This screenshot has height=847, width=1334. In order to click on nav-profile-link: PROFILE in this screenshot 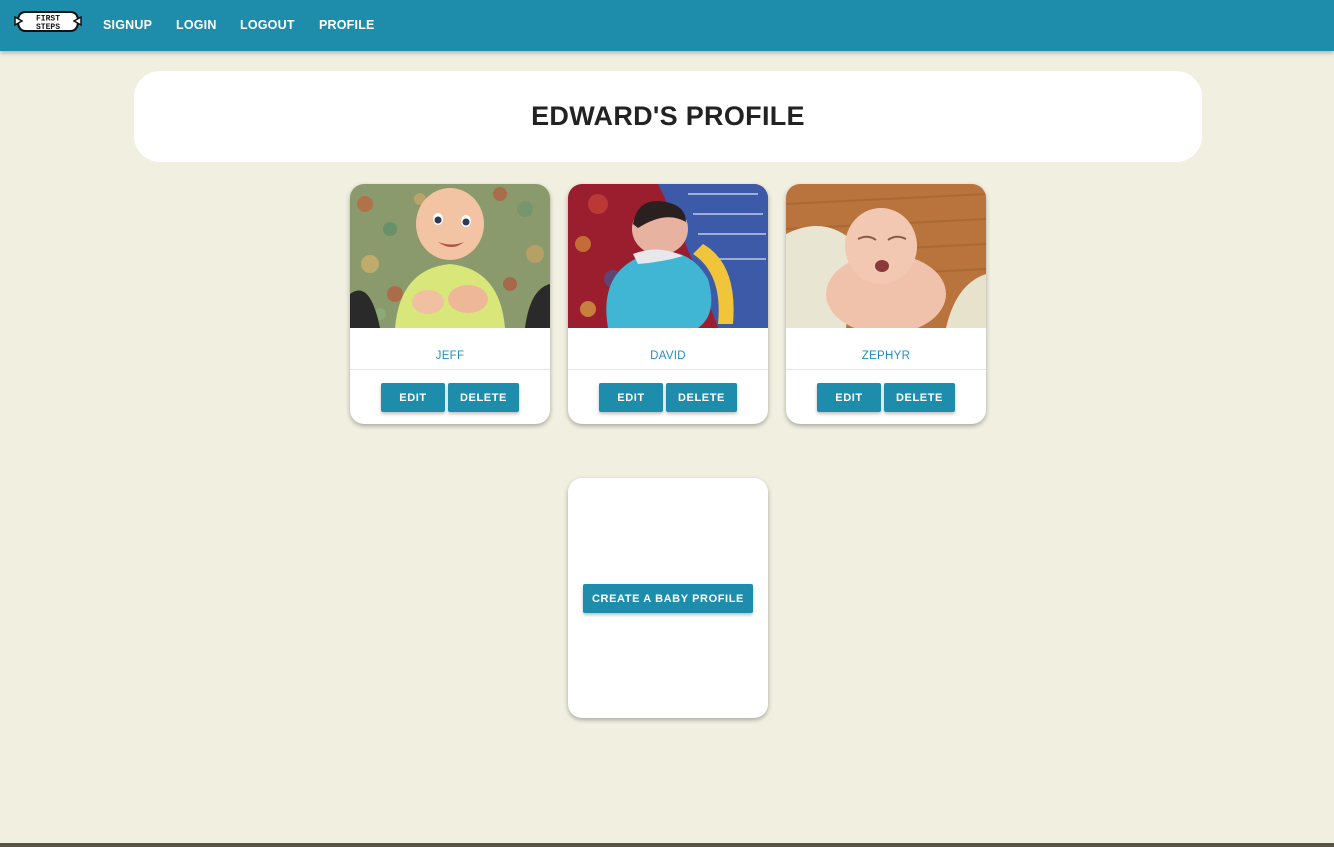, I will do `click(347, 25)`.